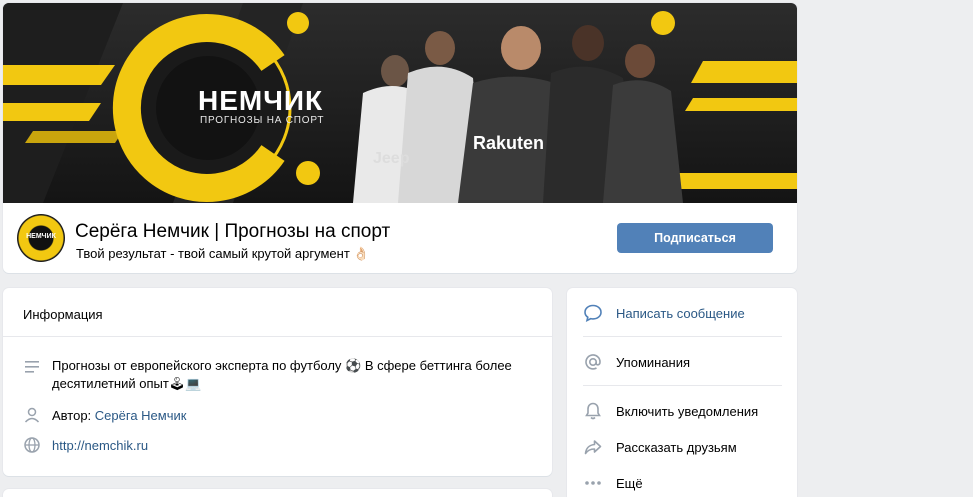 This screenshot has height=497, width=973. I want to click on group-avatar: НЕМЧИК, so click(41, 238).